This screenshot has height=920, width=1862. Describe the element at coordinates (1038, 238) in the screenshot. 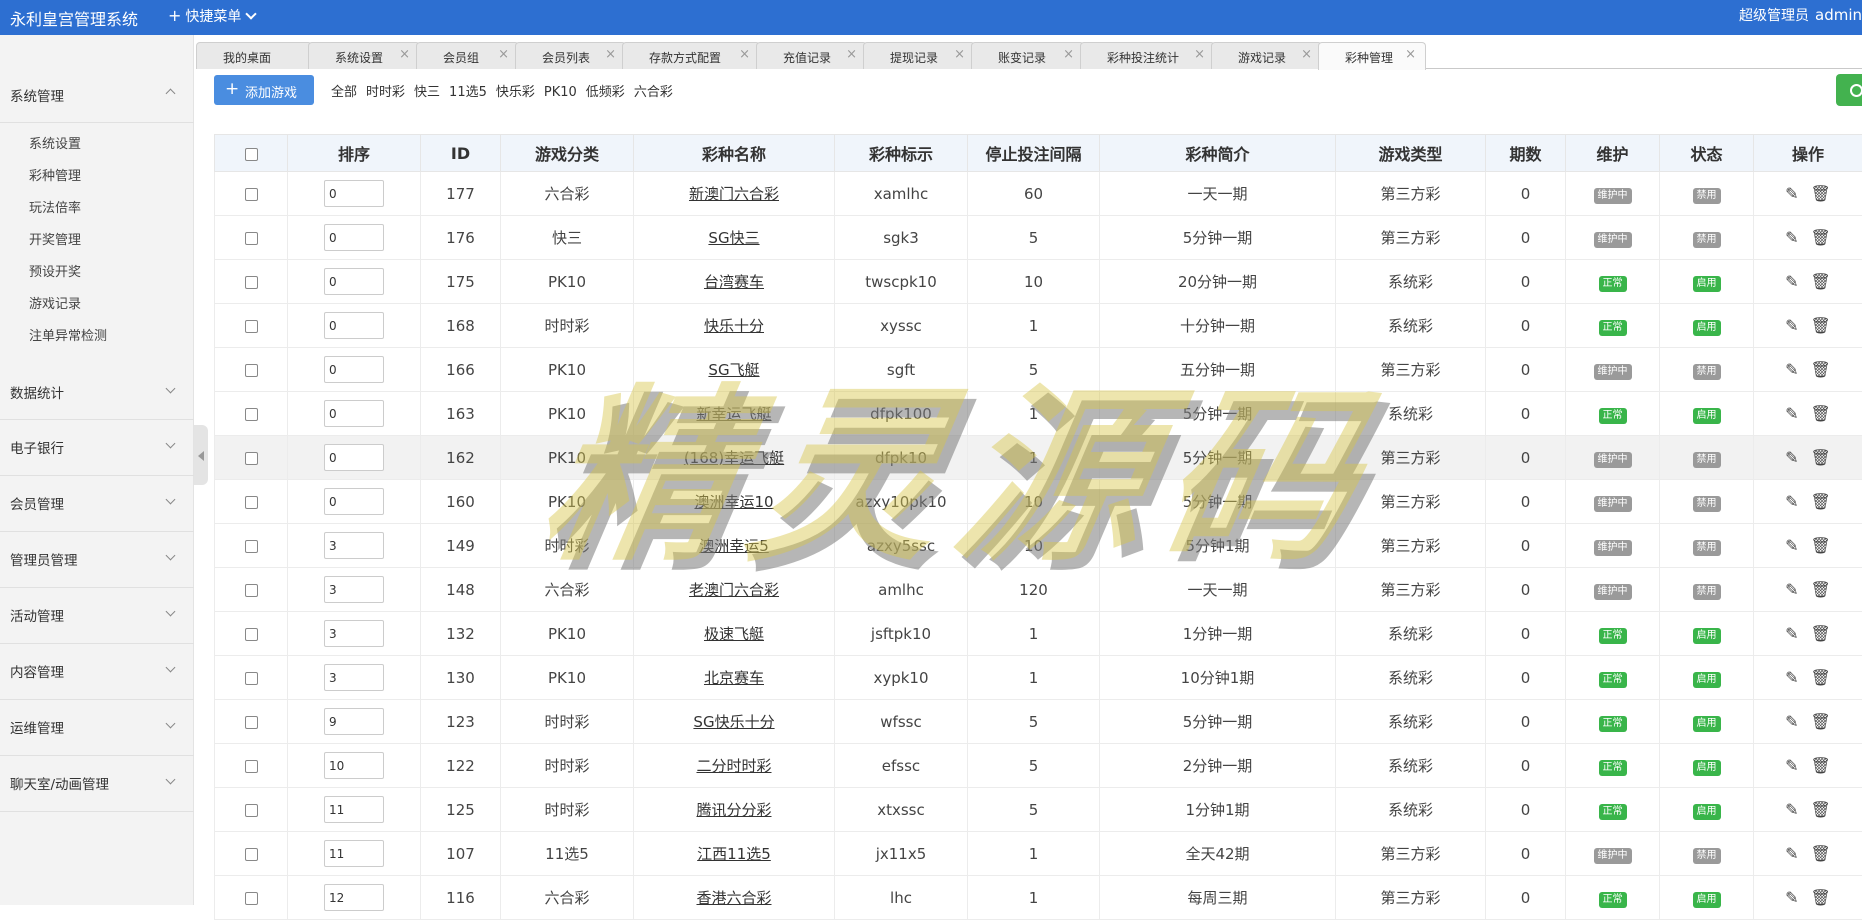

I see `table-row: 176快三SG快三sgk355分钟一期第三方彩0维护中禁用✎🗑` at that location.